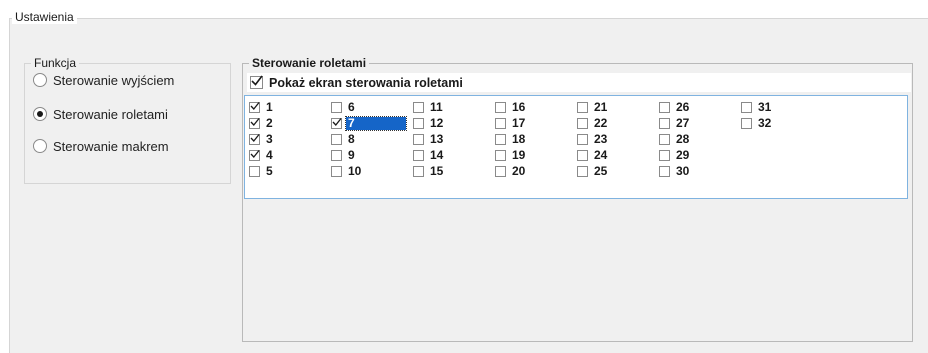 The width and height of the screenshot is (928, 353). I want to click on blind-item-16: 16, so click(511, 107).